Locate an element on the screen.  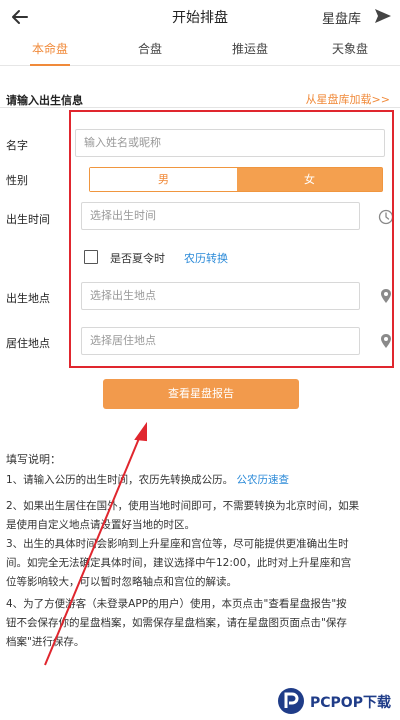
note-item-1: 1、请输入公历的出生时间，农历先转换成公历。 公农历速查 is located at coordinates (201, 480).